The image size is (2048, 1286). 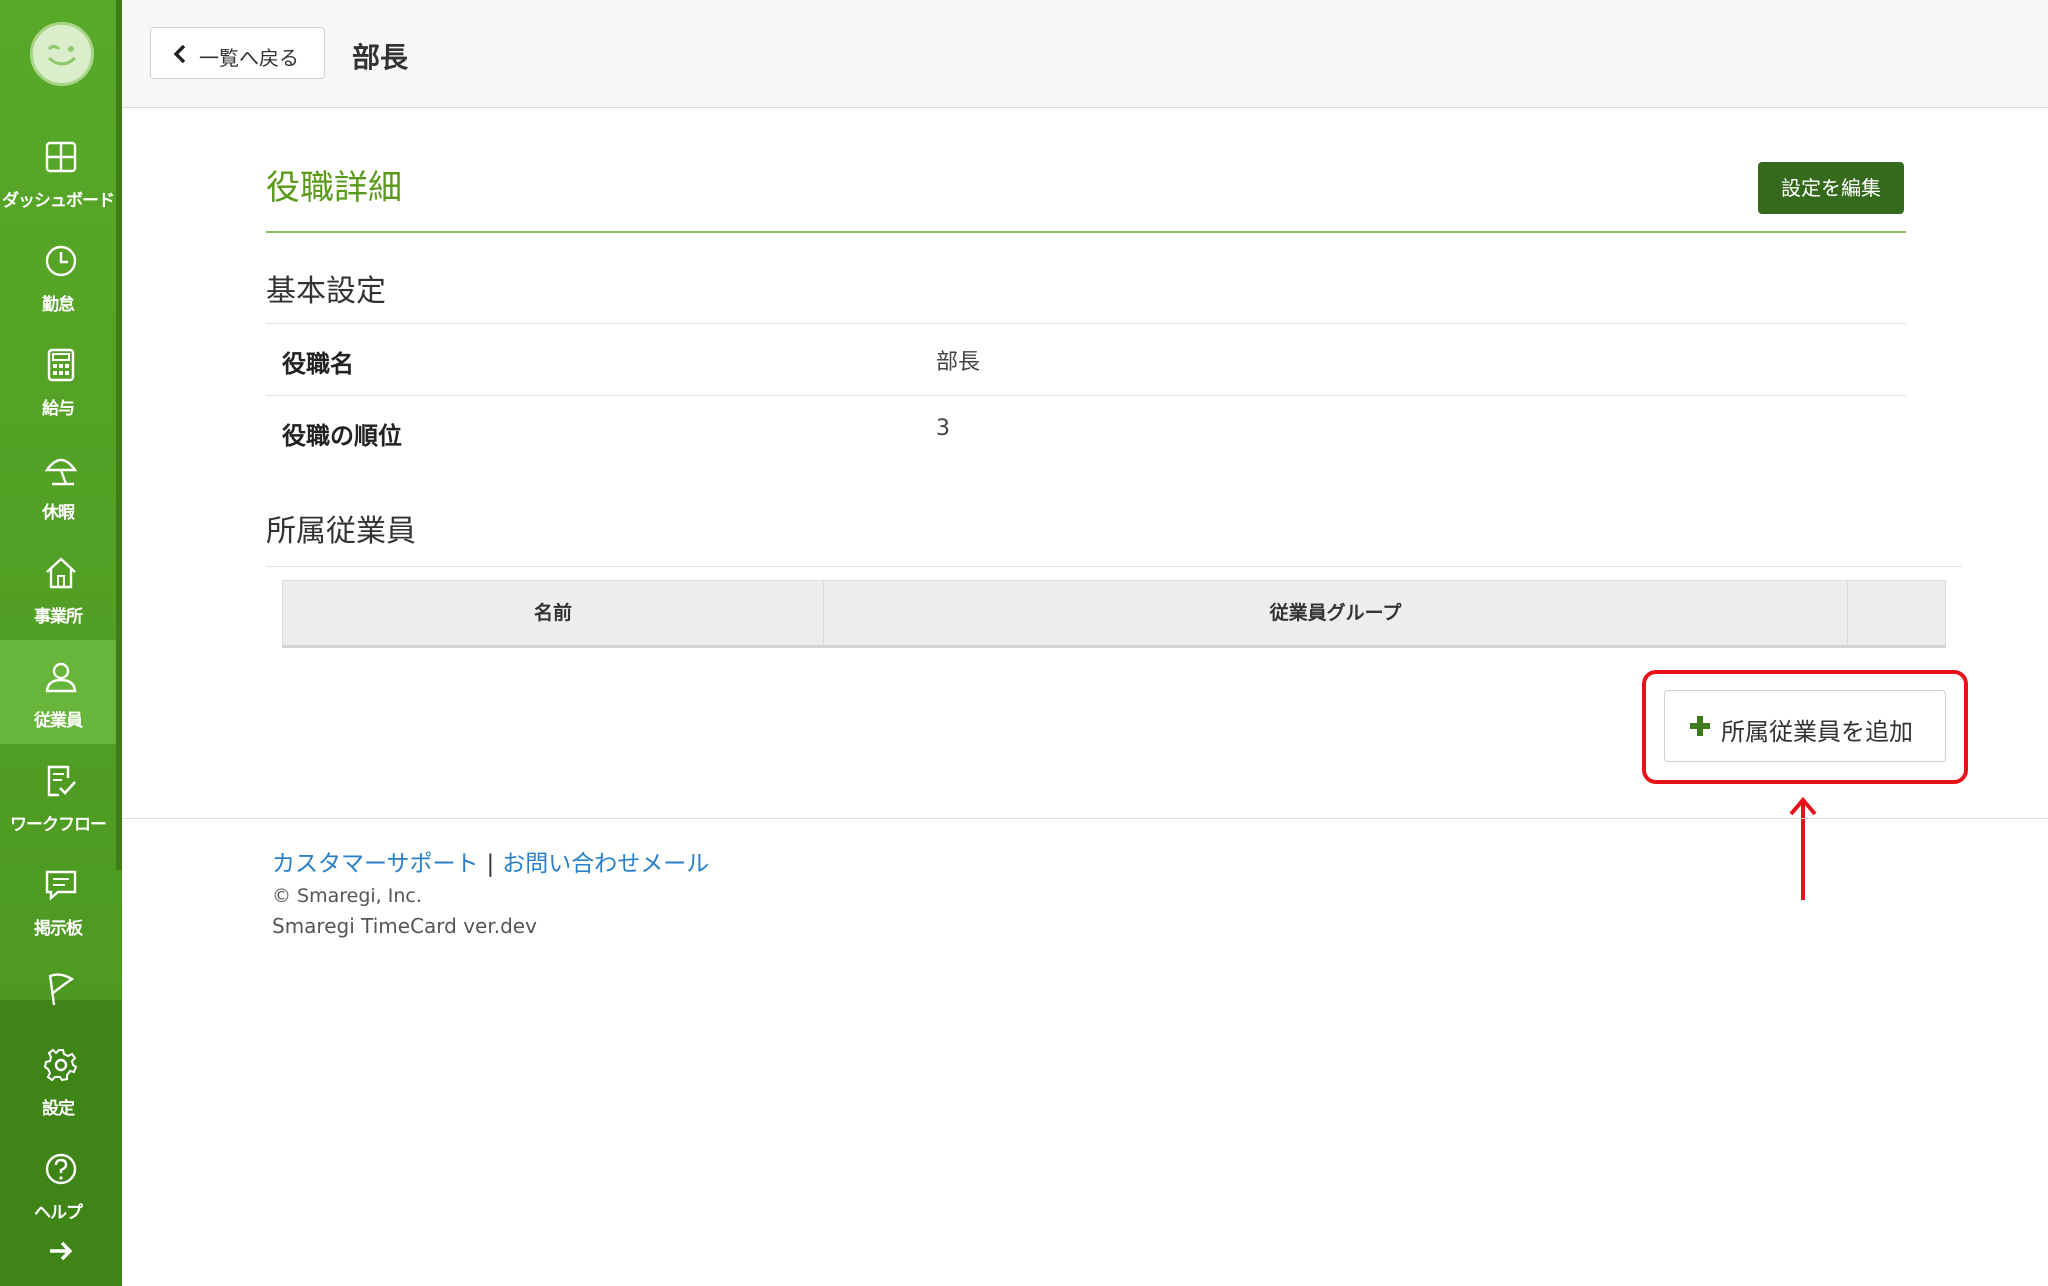 What do you see at coordinates (1085, 54) in the screenshot?
I see `header` at bounding box center [1085, 54].